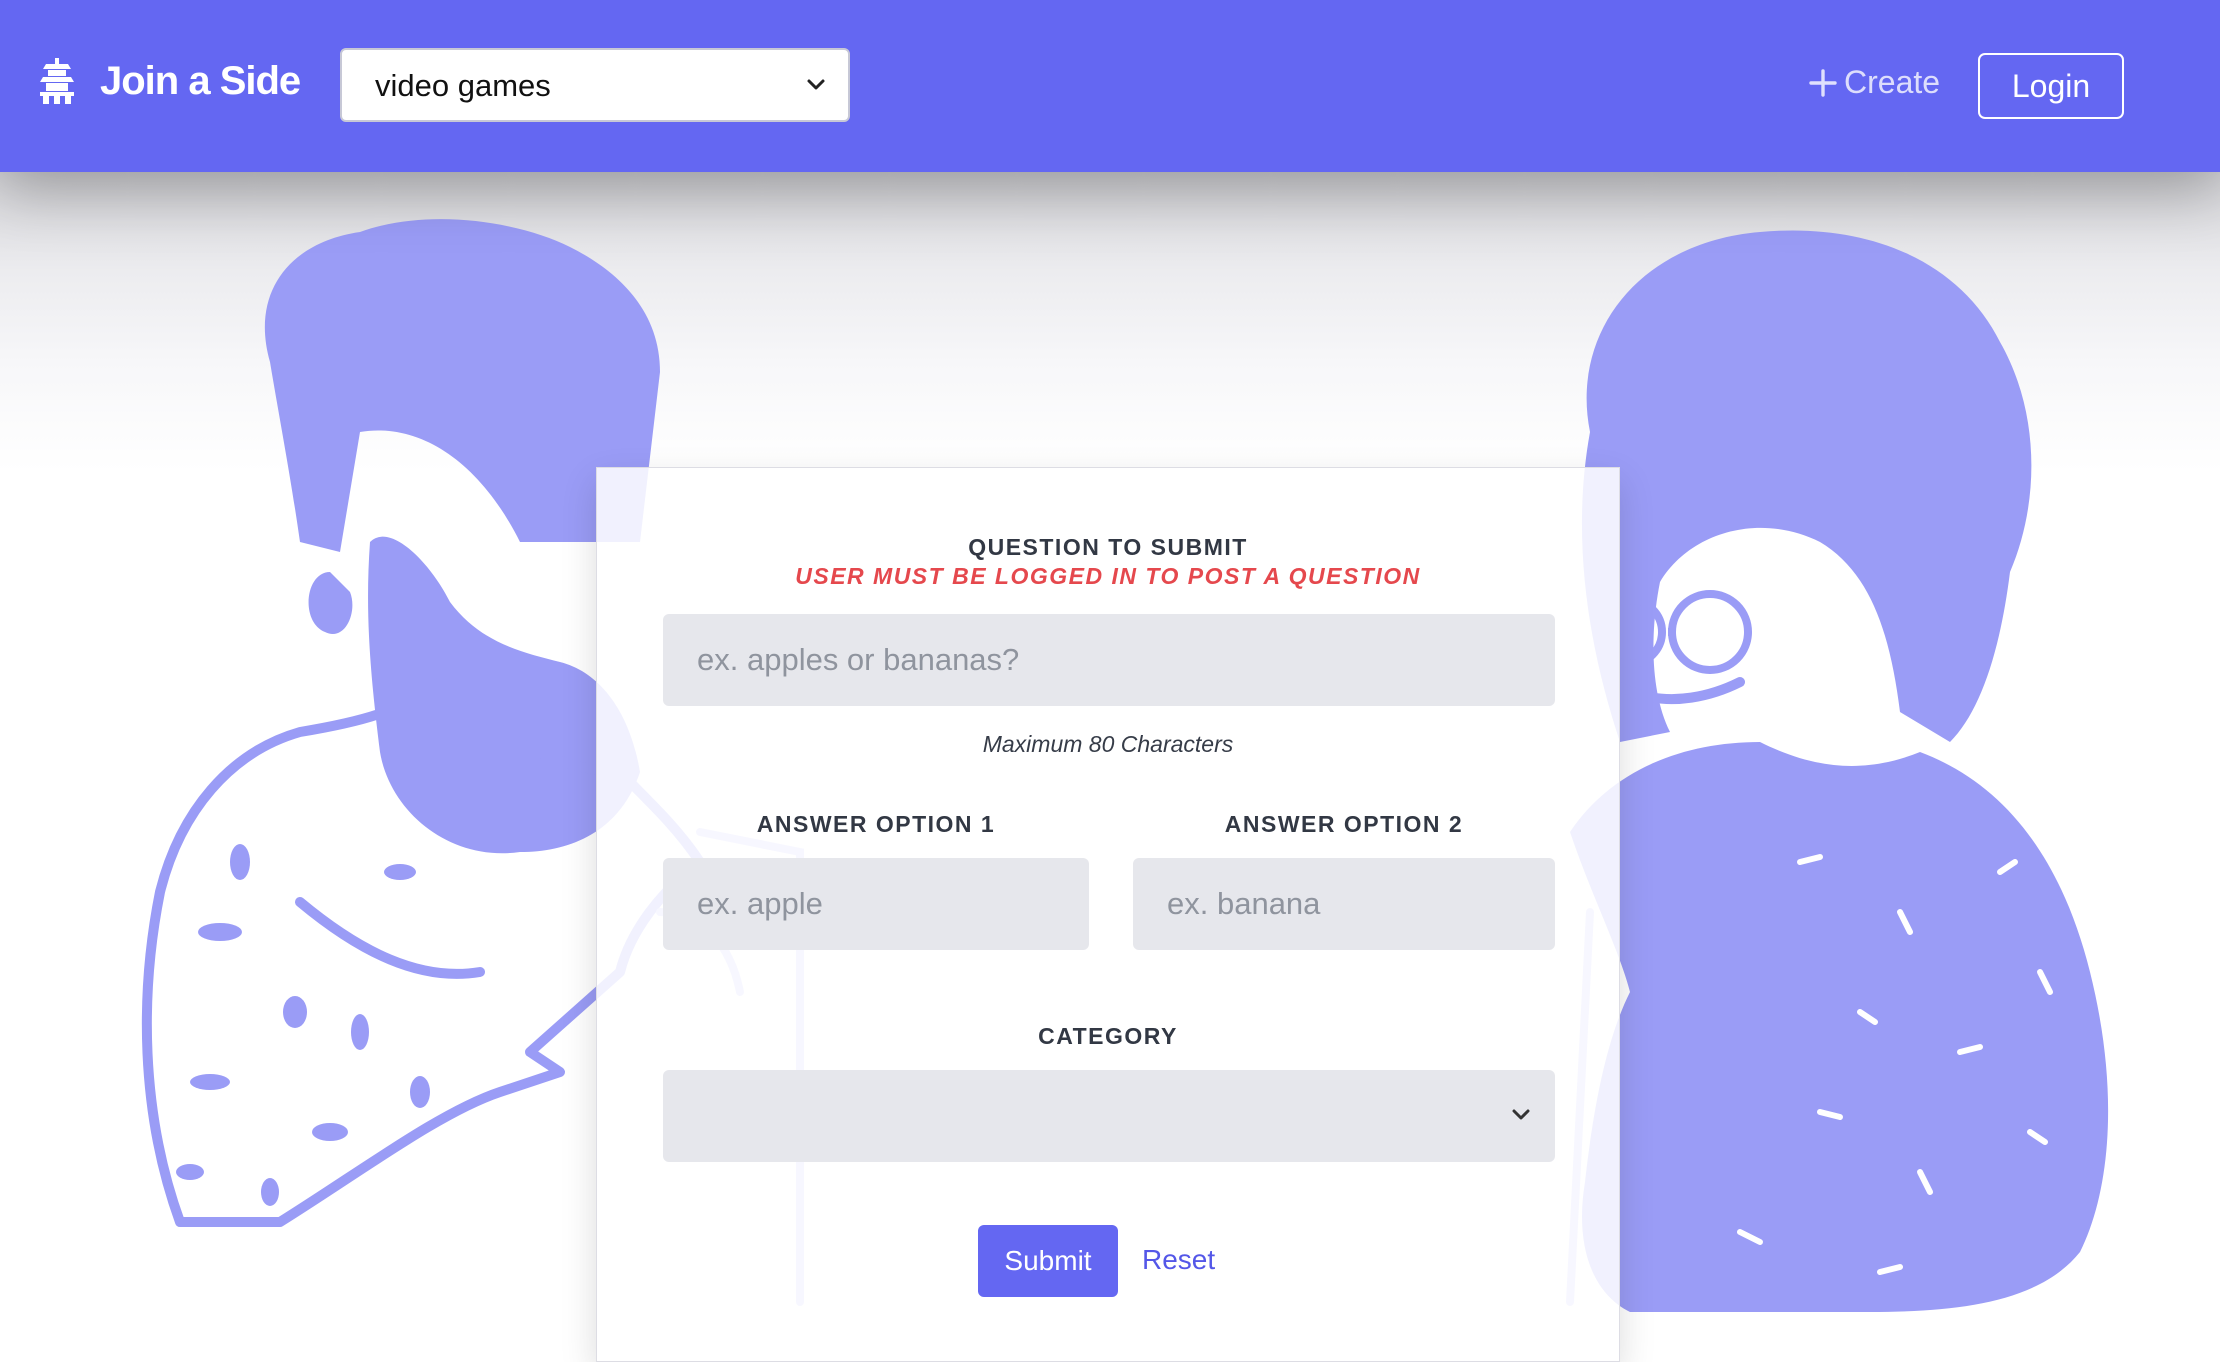  Describe the element at coordinates (1108, 547) in the screenshot. I see `question-label: QUESTION TO SUBMIT` at that location.